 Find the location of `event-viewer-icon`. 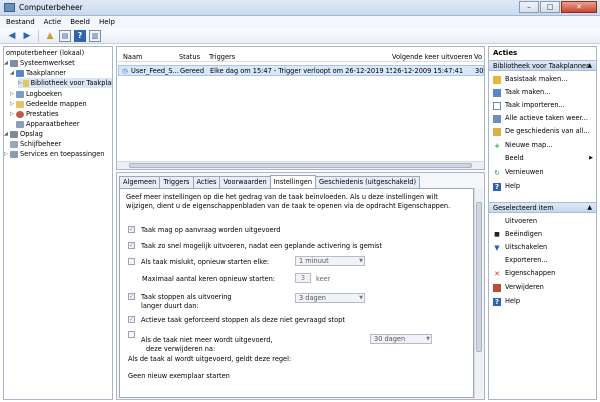

event-viewer-icon is located at coordinates (20, 94).